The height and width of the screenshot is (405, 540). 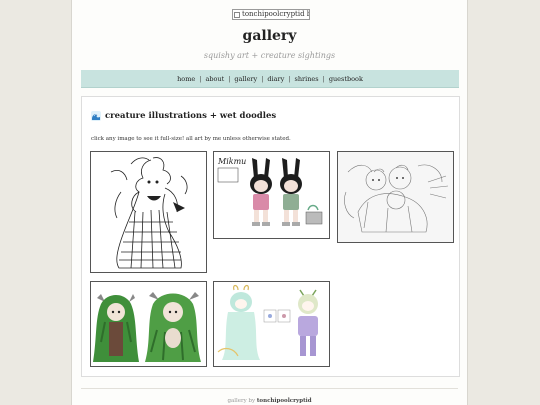 I want to click on gallery-thumb-sketch-group, so click(x=395, y=197).